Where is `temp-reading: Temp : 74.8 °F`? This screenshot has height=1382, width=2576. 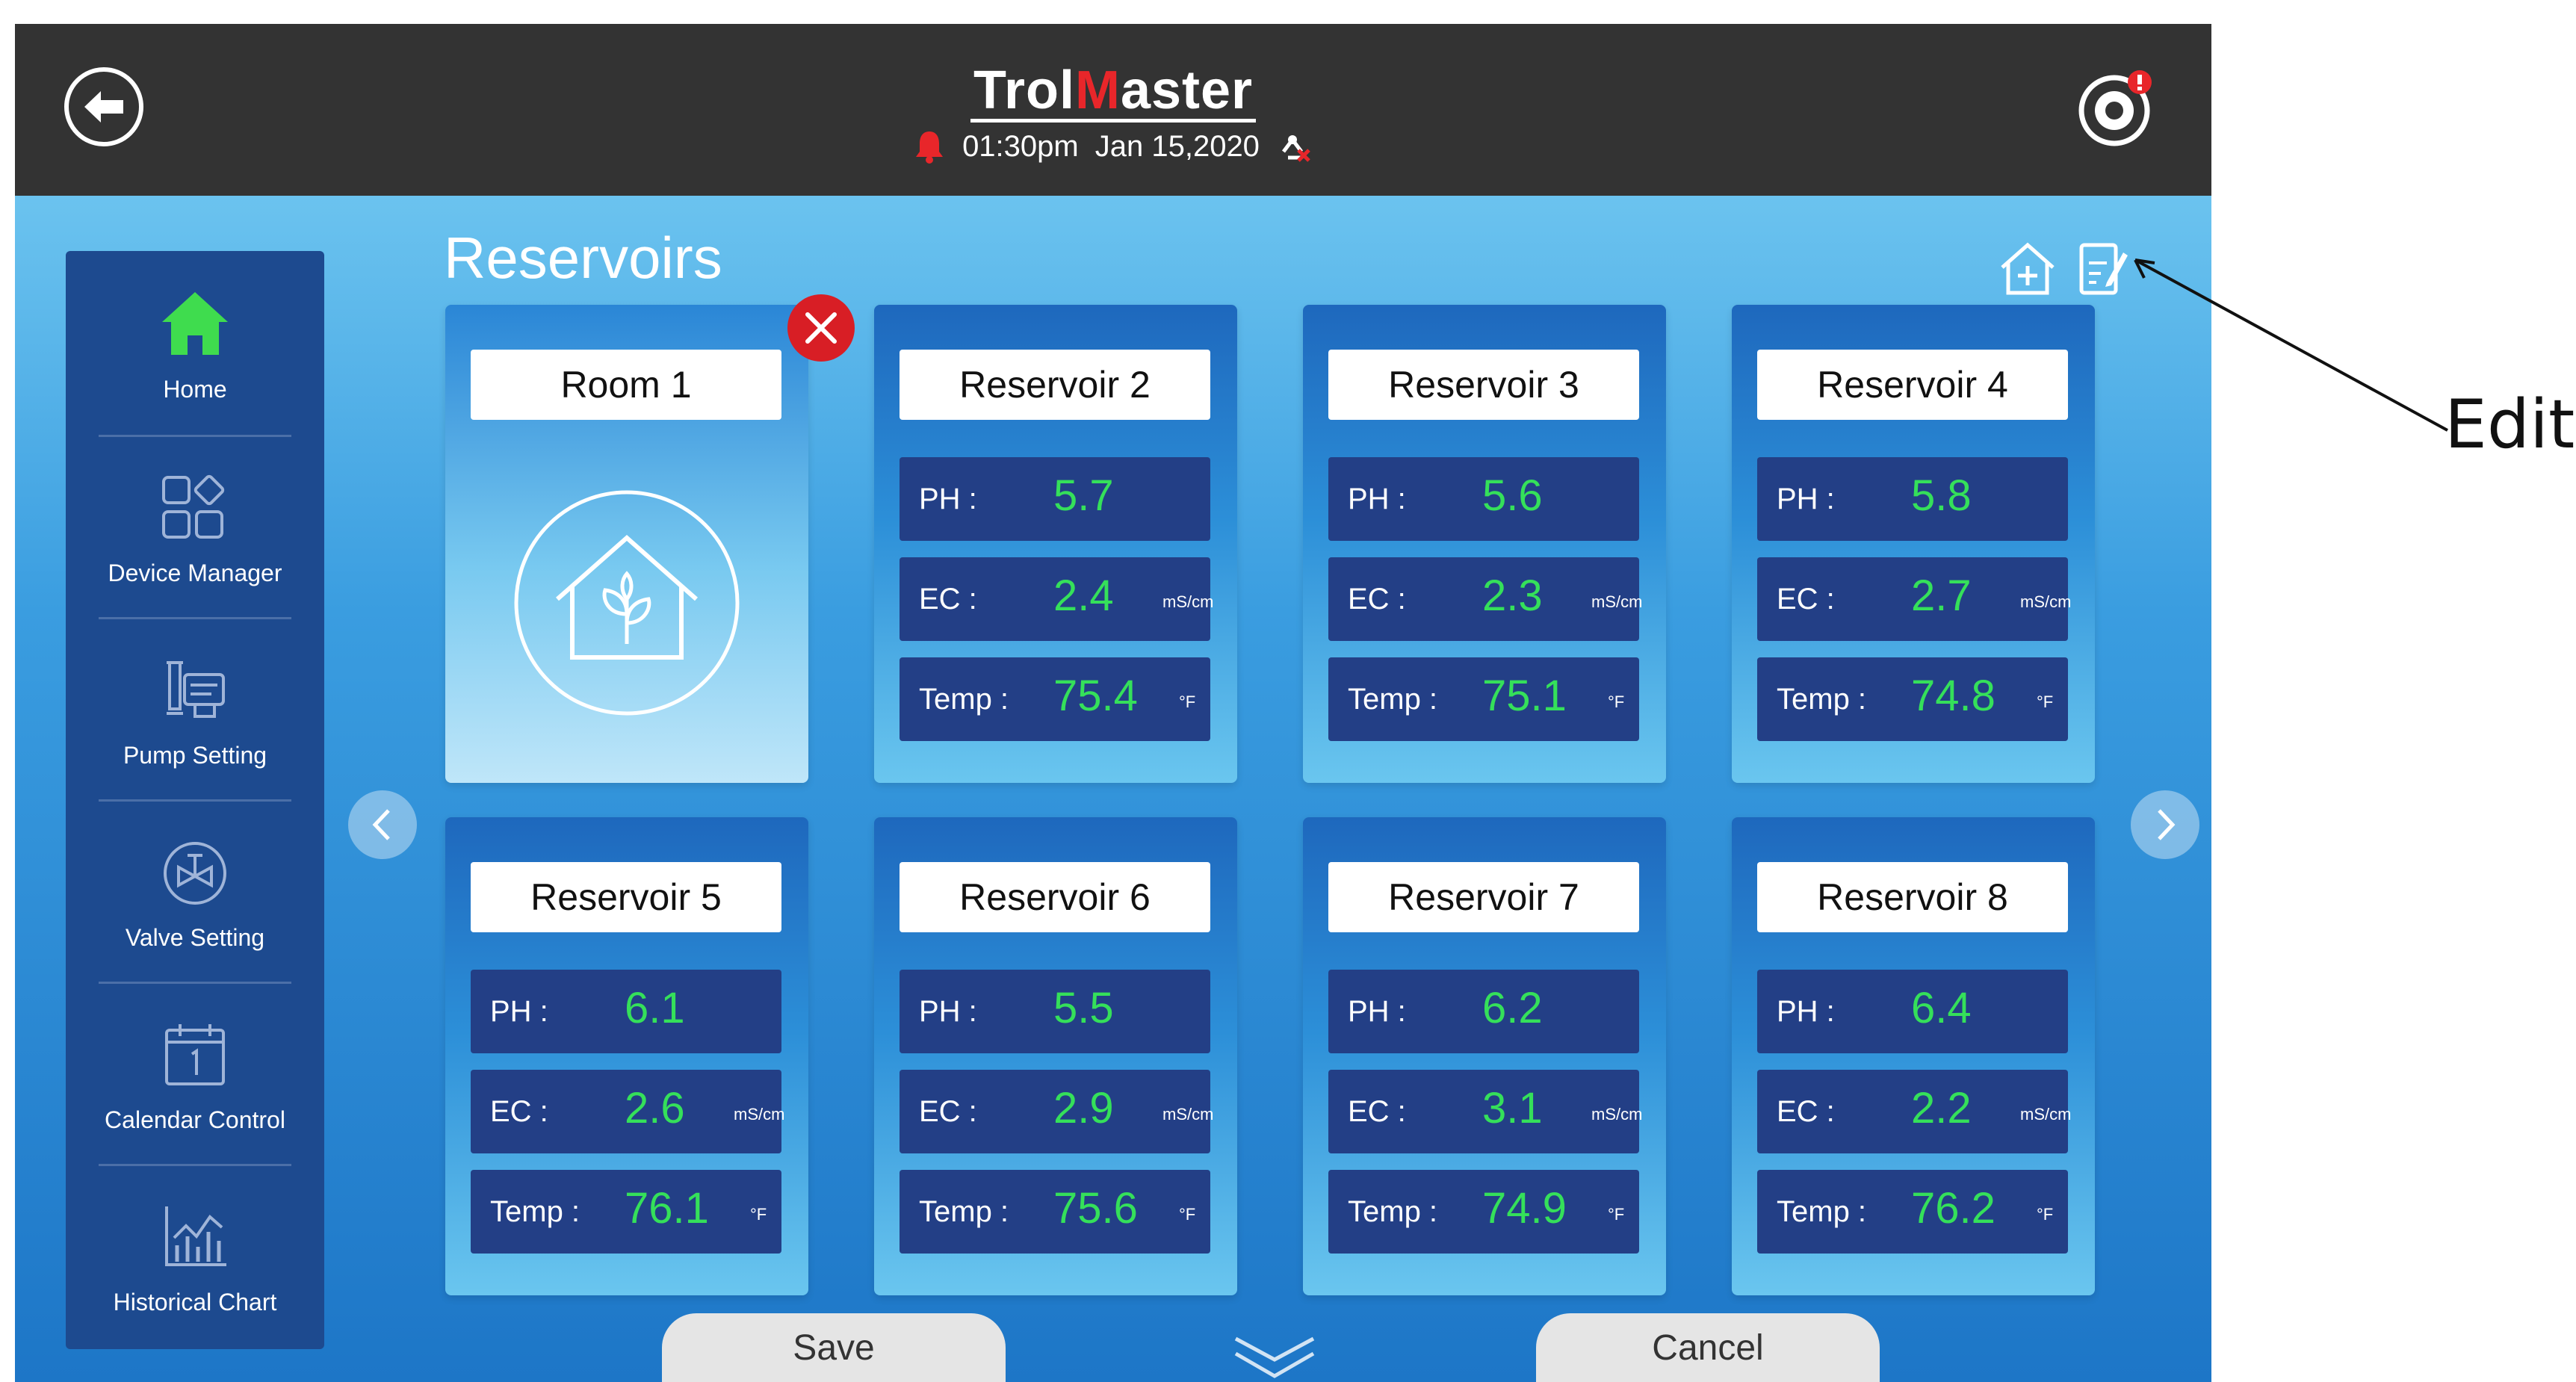
temp-reading: Temp : 74.8 °F is located at coordinates (1912, 699).